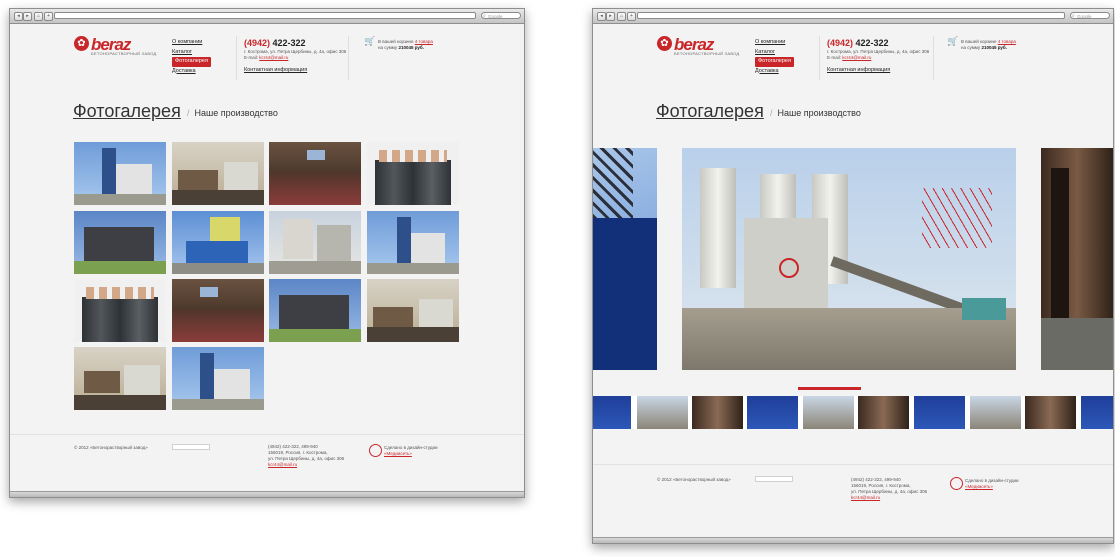 This screenshot has width=1115, height=557. I want to click on footer-copyright: © 2012 «Бетонорастворный завод», so click(694, 479).